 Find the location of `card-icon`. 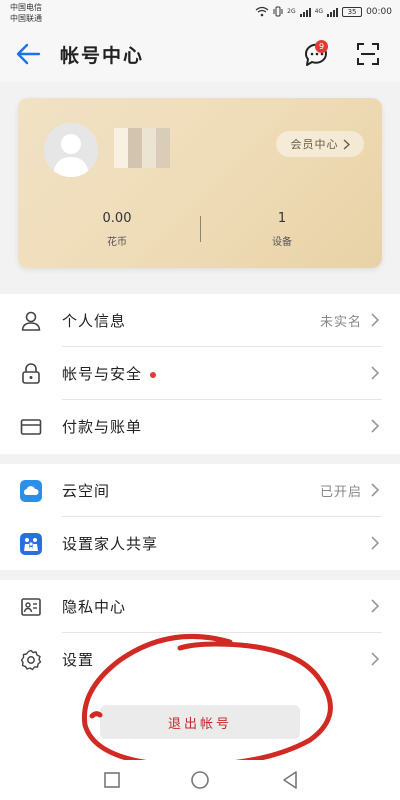

card-icon is located at coordinates (31, 427).